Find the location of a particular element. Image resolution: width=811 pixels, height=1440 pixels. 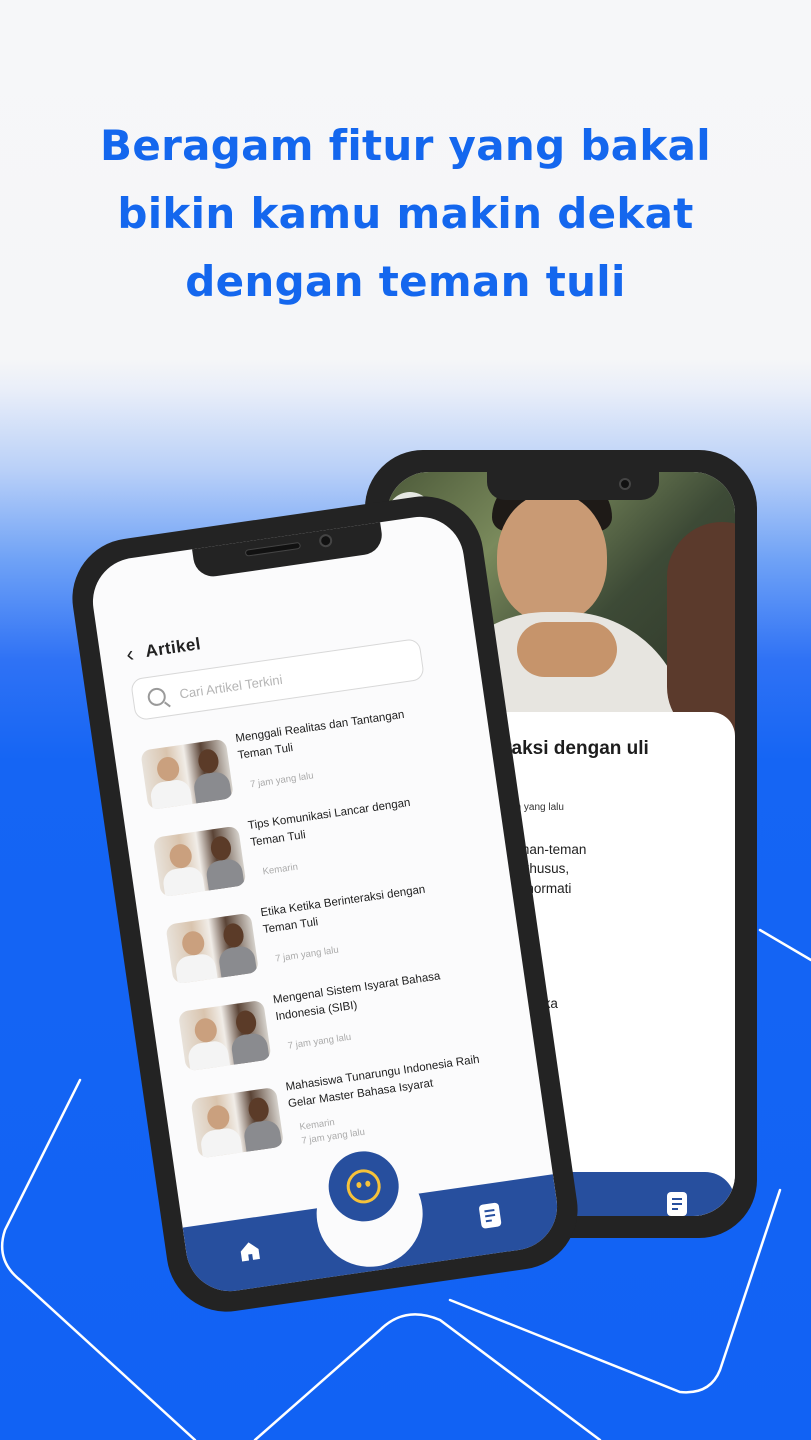

page-title: Artikel is located at coordinates (173, 647).